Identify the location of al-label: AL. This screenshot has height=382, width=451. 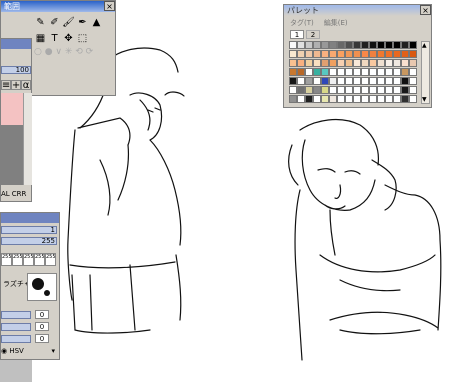
(5, 194).